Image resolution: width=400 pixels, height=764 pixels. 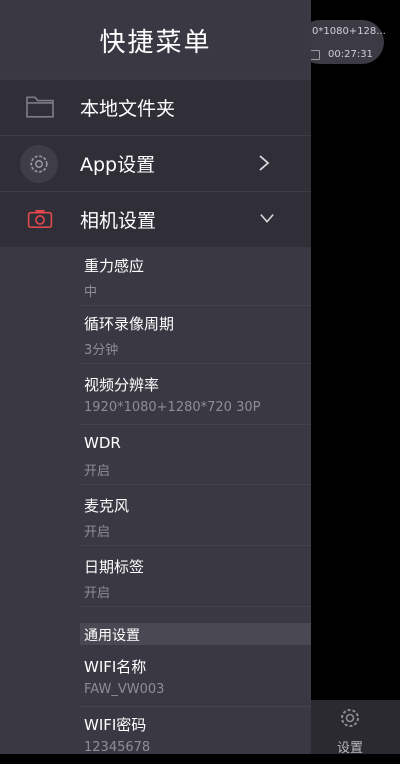 I want to click on setting-name: WIFI名称, so click(x=115, y=667).